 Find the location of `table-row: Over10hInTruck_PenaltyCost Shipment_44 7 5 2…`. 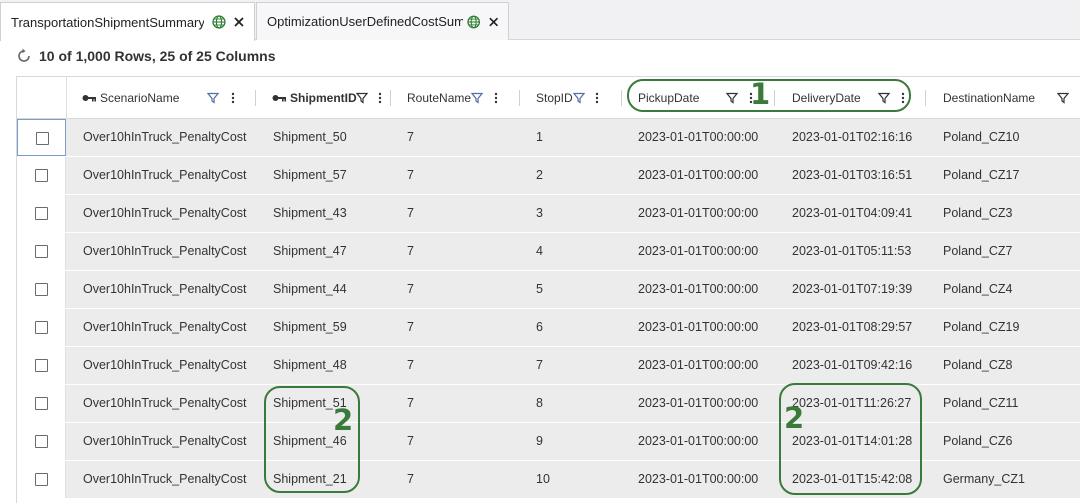

table-row: Over10hInTruck_PenaltyCost Shipment_44 7 5 2… is located at coordinates (548, 290).